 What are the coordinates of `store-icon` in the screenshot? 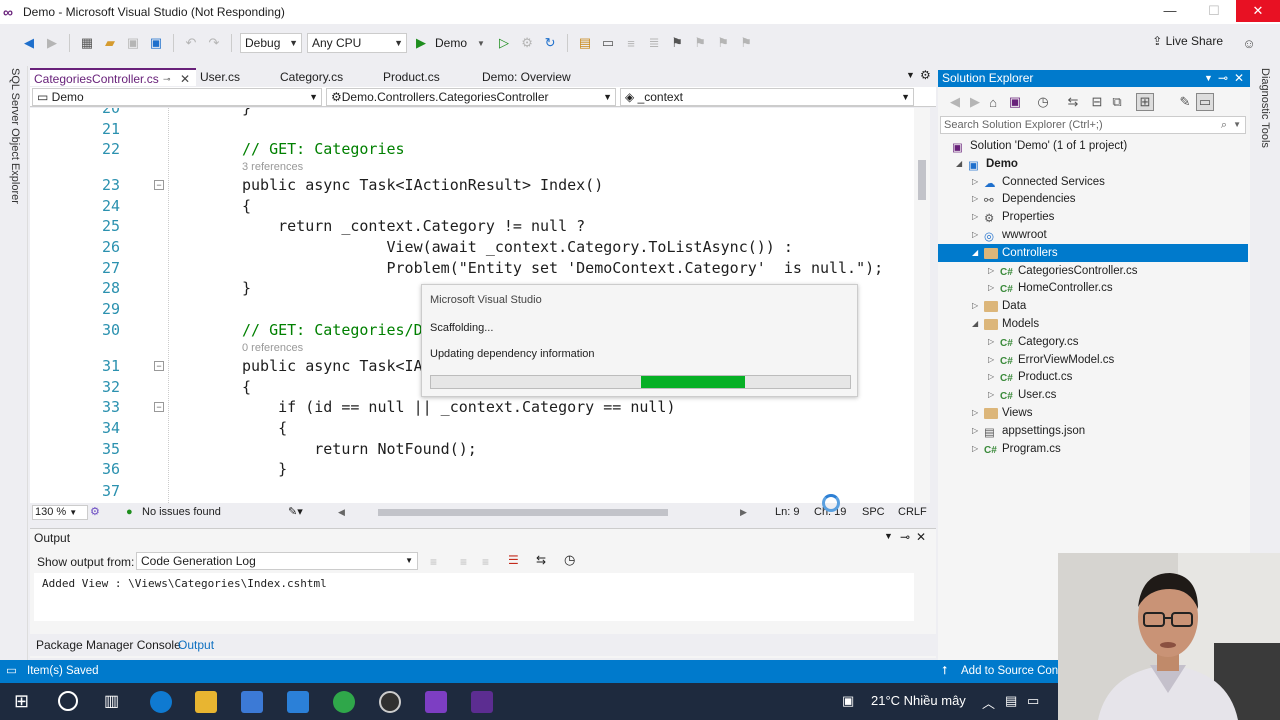 It's located at (252, 702).